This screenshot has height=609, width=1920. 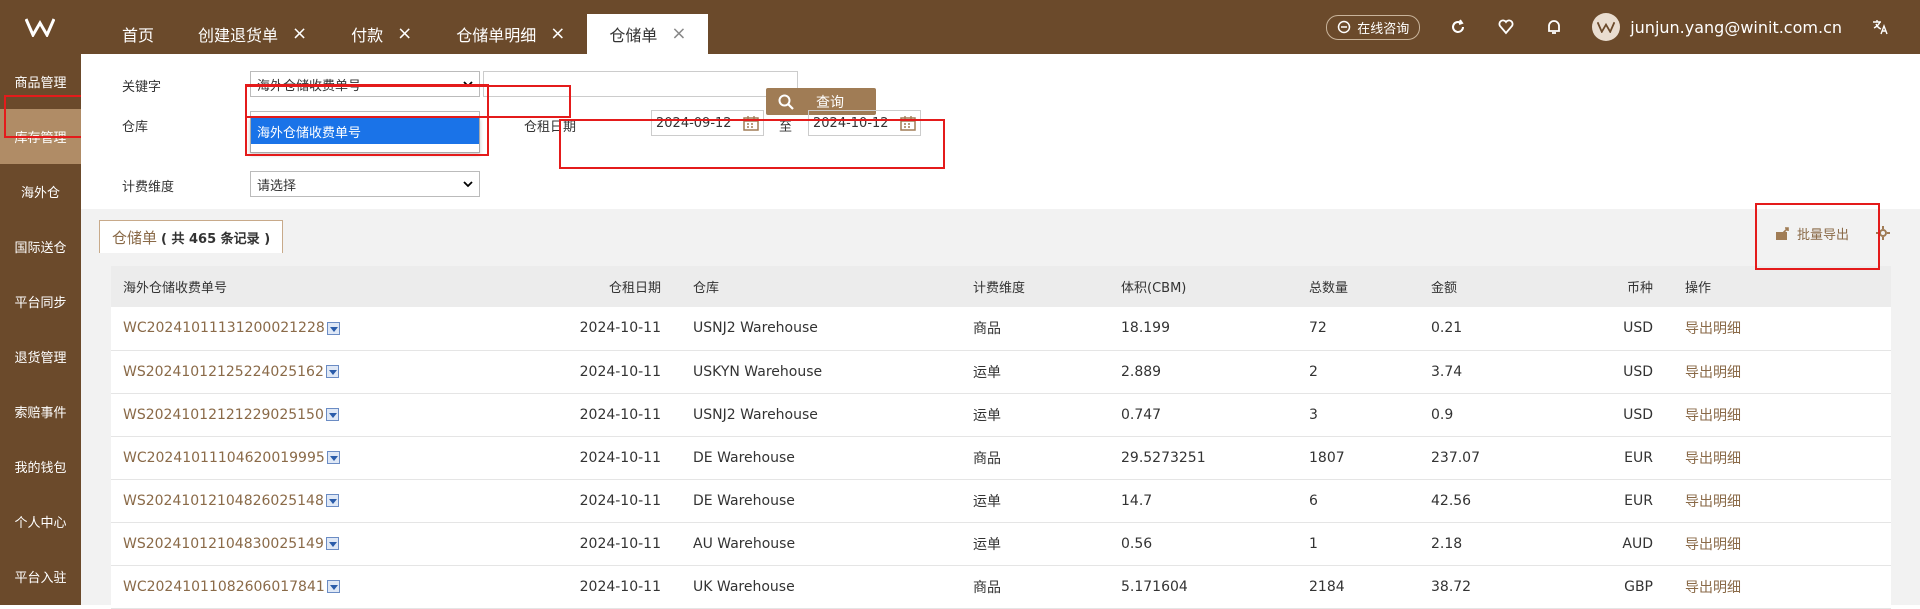 What do you see at coordinates (648, 34) in the screenshot?
I see `tab-storage-order: 仓储单 ×` at bounding box center [648, 34].